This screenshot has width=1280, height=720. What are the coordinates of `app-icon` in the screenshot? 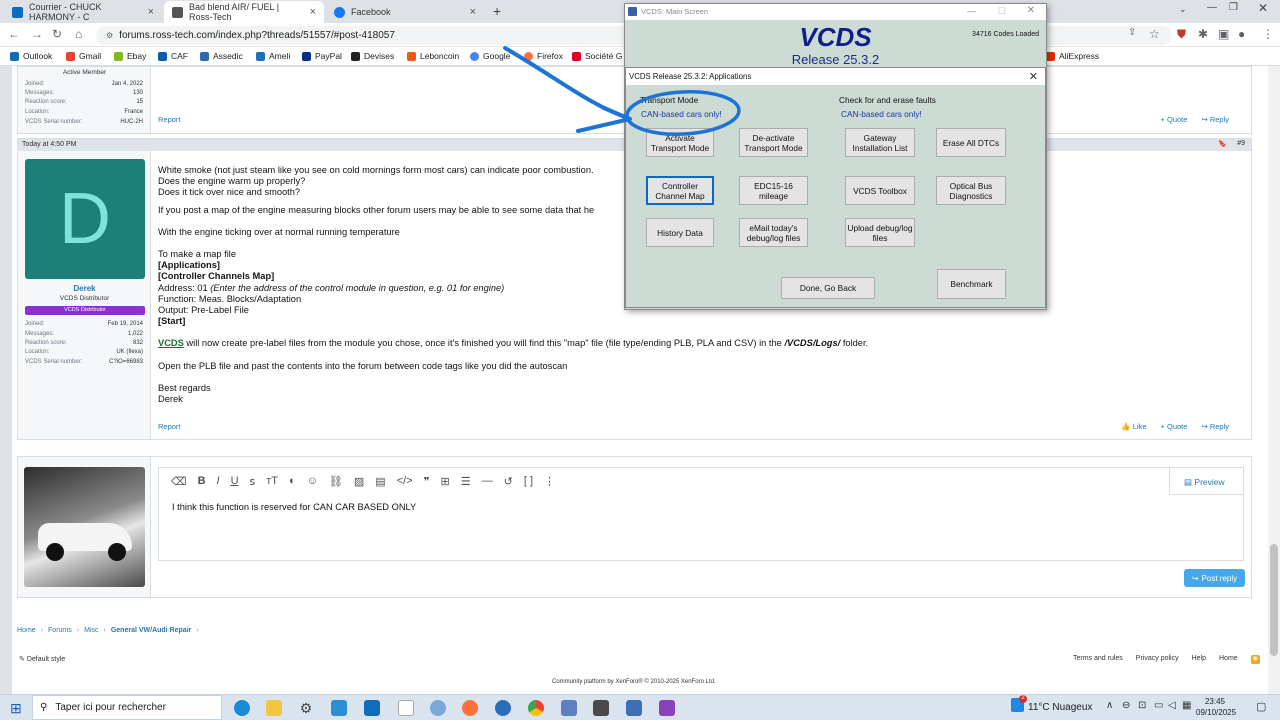 It's located at (339, 708).